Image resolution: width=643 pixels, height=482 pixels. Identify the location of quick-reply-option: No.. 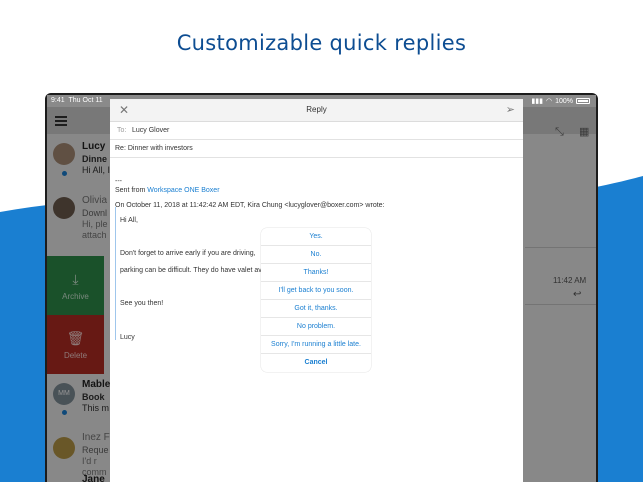
(316, 255).